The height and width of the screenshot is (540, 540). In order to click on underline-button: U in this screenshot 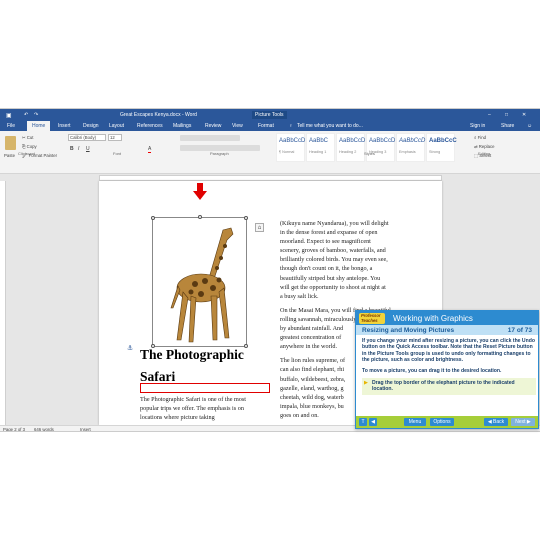, I will do `click(88, 149)`.